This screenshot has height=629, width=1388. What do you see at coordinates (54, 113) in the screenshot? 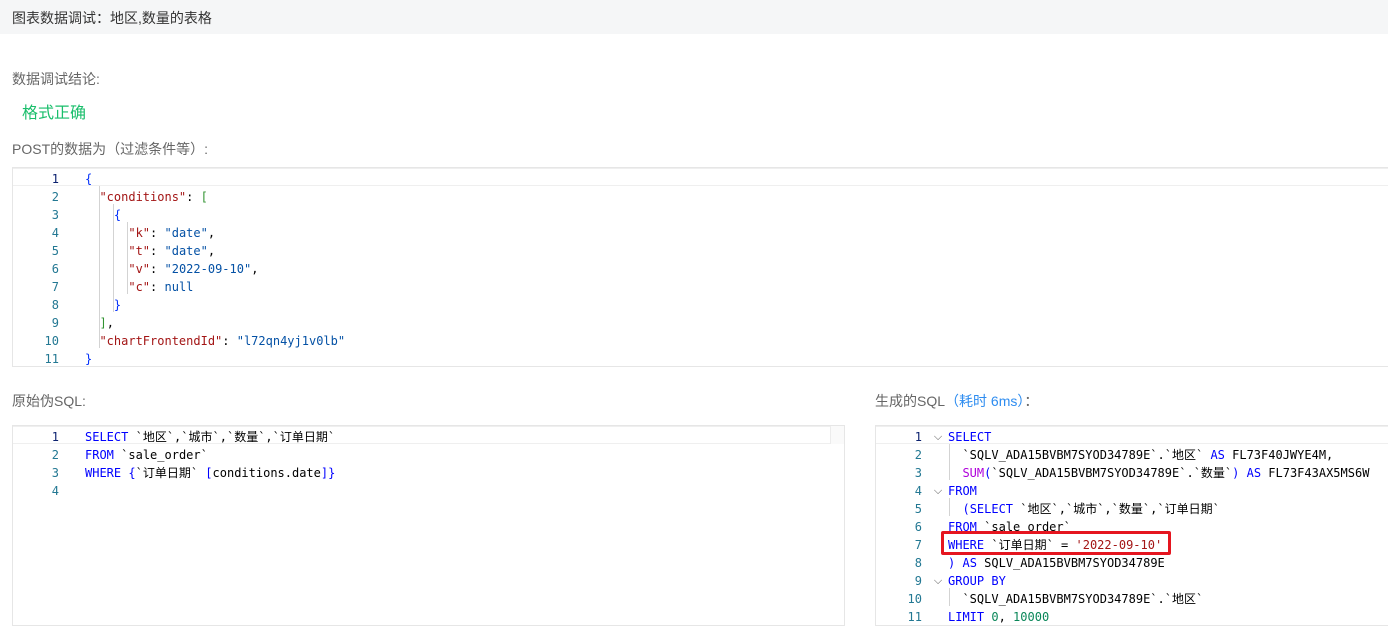
I see `result-status: 格式正确` at bounding box center [54, 113].